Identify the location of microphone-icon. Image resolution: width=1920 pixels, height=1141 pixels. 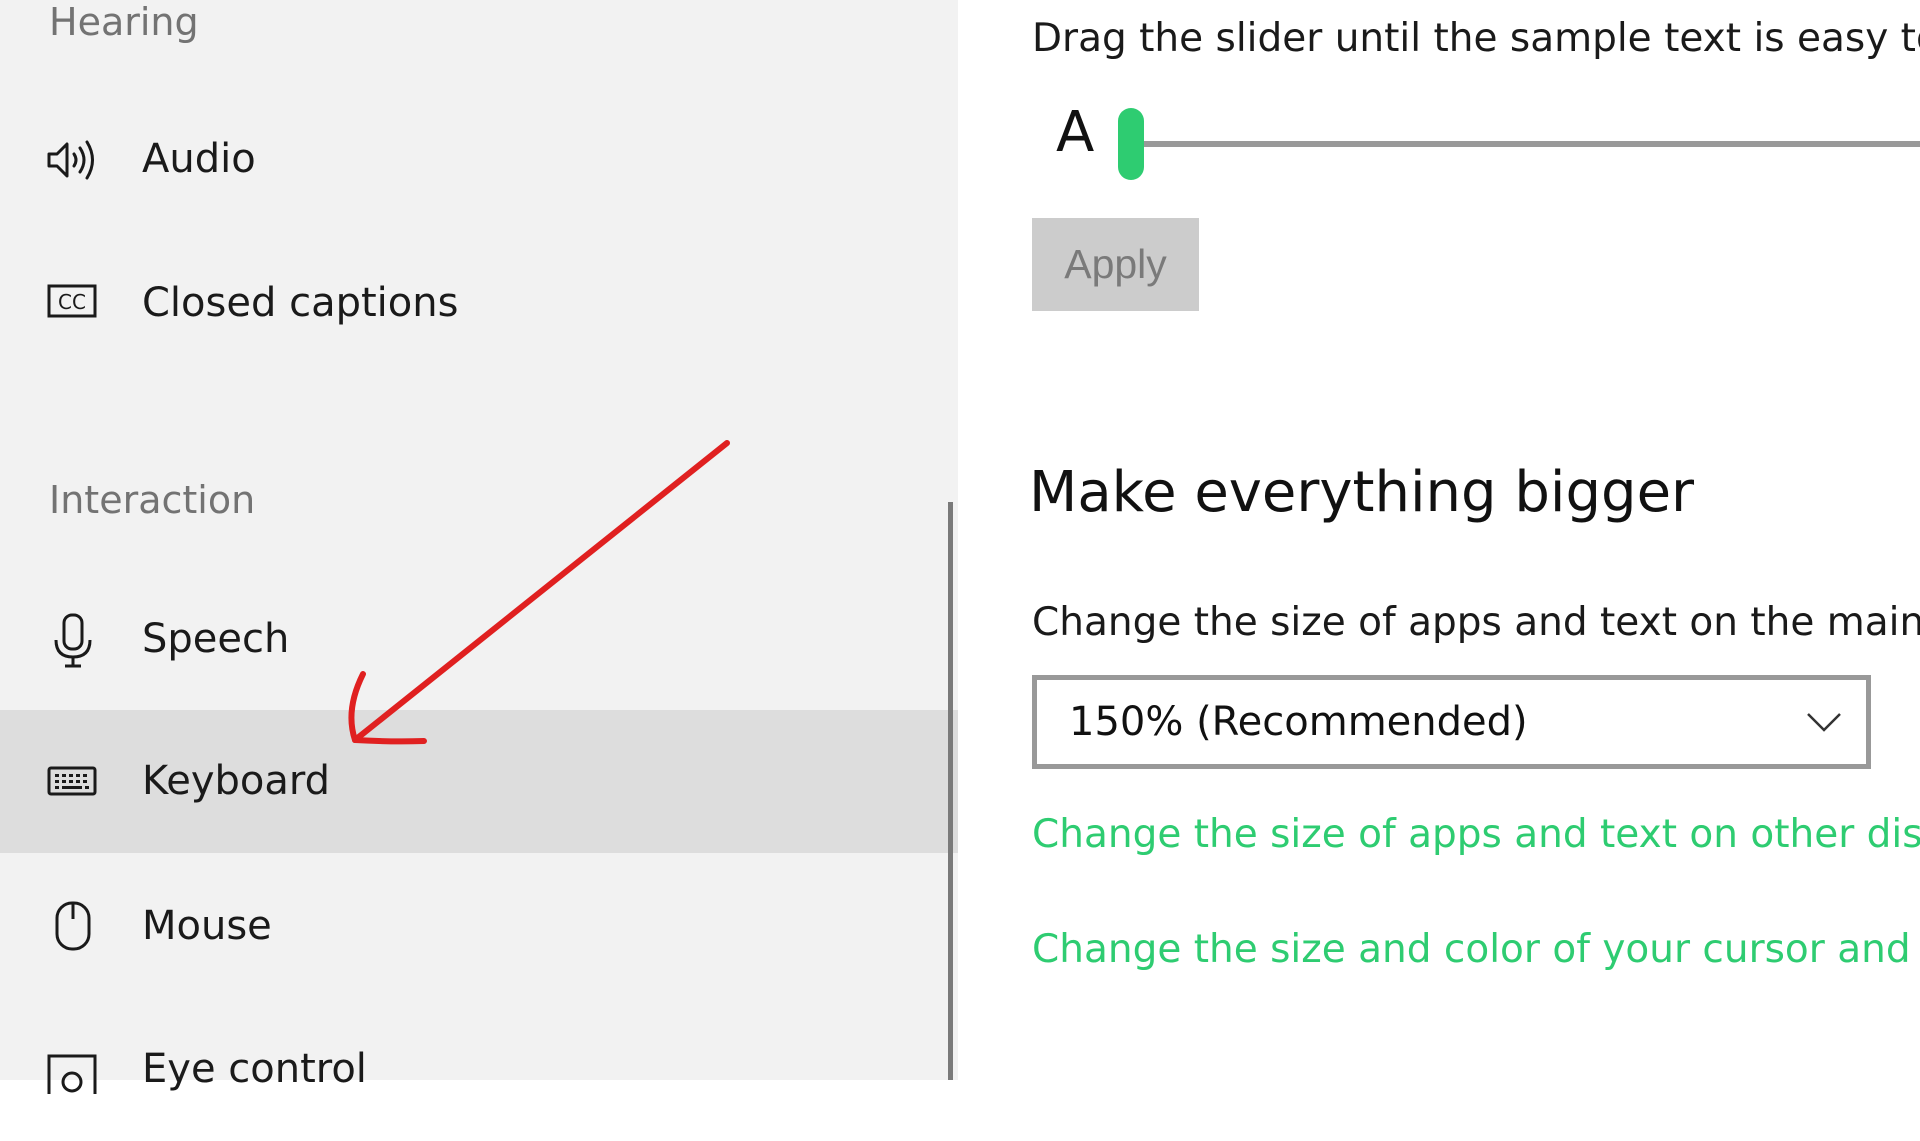
(73, 640).